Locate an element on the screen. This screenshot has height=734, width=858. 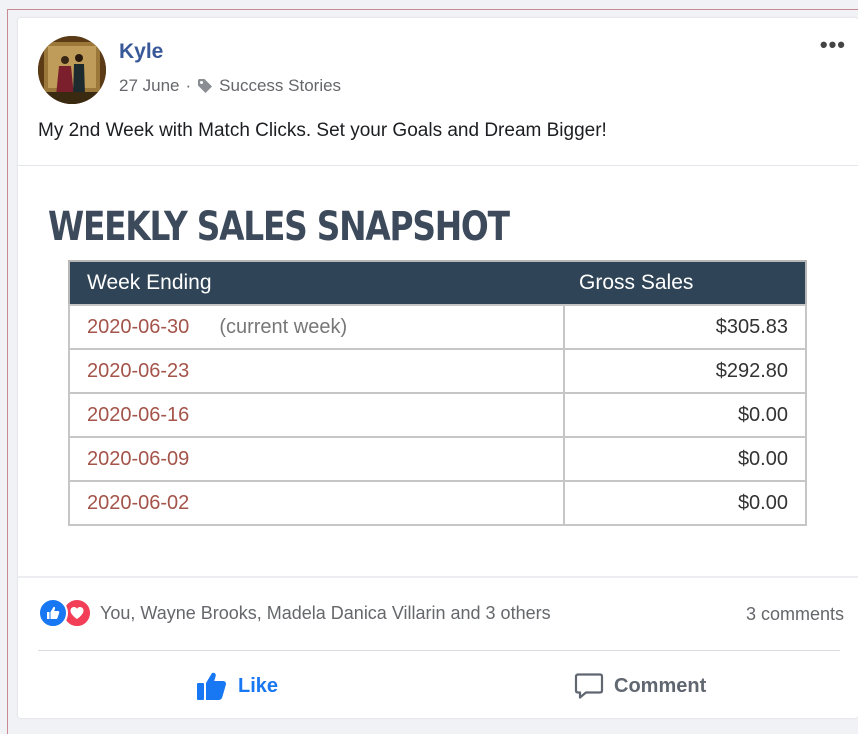
week-cell: 2020-06-23 is located at coordinates (316, 371).